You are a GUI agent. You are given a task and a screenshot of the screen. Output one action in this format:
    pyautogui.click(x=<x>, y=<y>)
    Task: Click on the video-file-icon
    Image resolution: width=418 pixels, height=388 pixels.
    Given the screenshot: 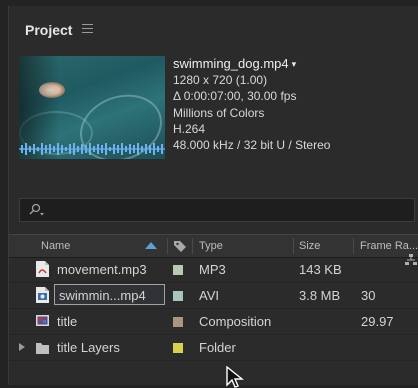 What is the action you would take?
    pyautogui.click(x=42, y=295)
    